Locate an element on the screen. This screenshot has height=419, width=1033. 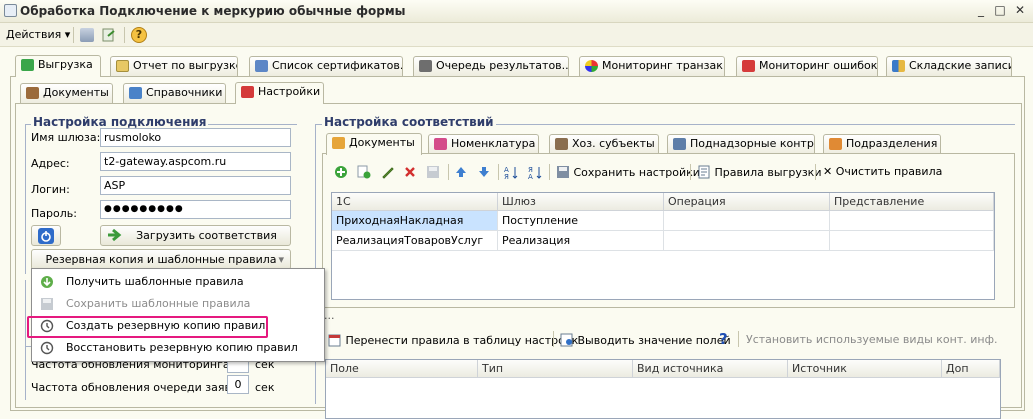
house-icon is located at coordinates (835, 144).